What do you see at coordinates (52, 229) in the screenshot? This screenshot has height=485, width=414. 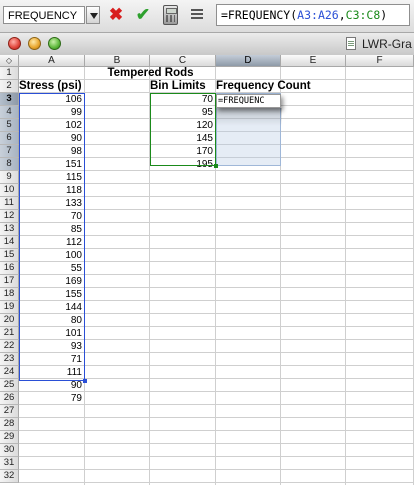 I see `cell-a13: 85` at bounding box center [52, 229].